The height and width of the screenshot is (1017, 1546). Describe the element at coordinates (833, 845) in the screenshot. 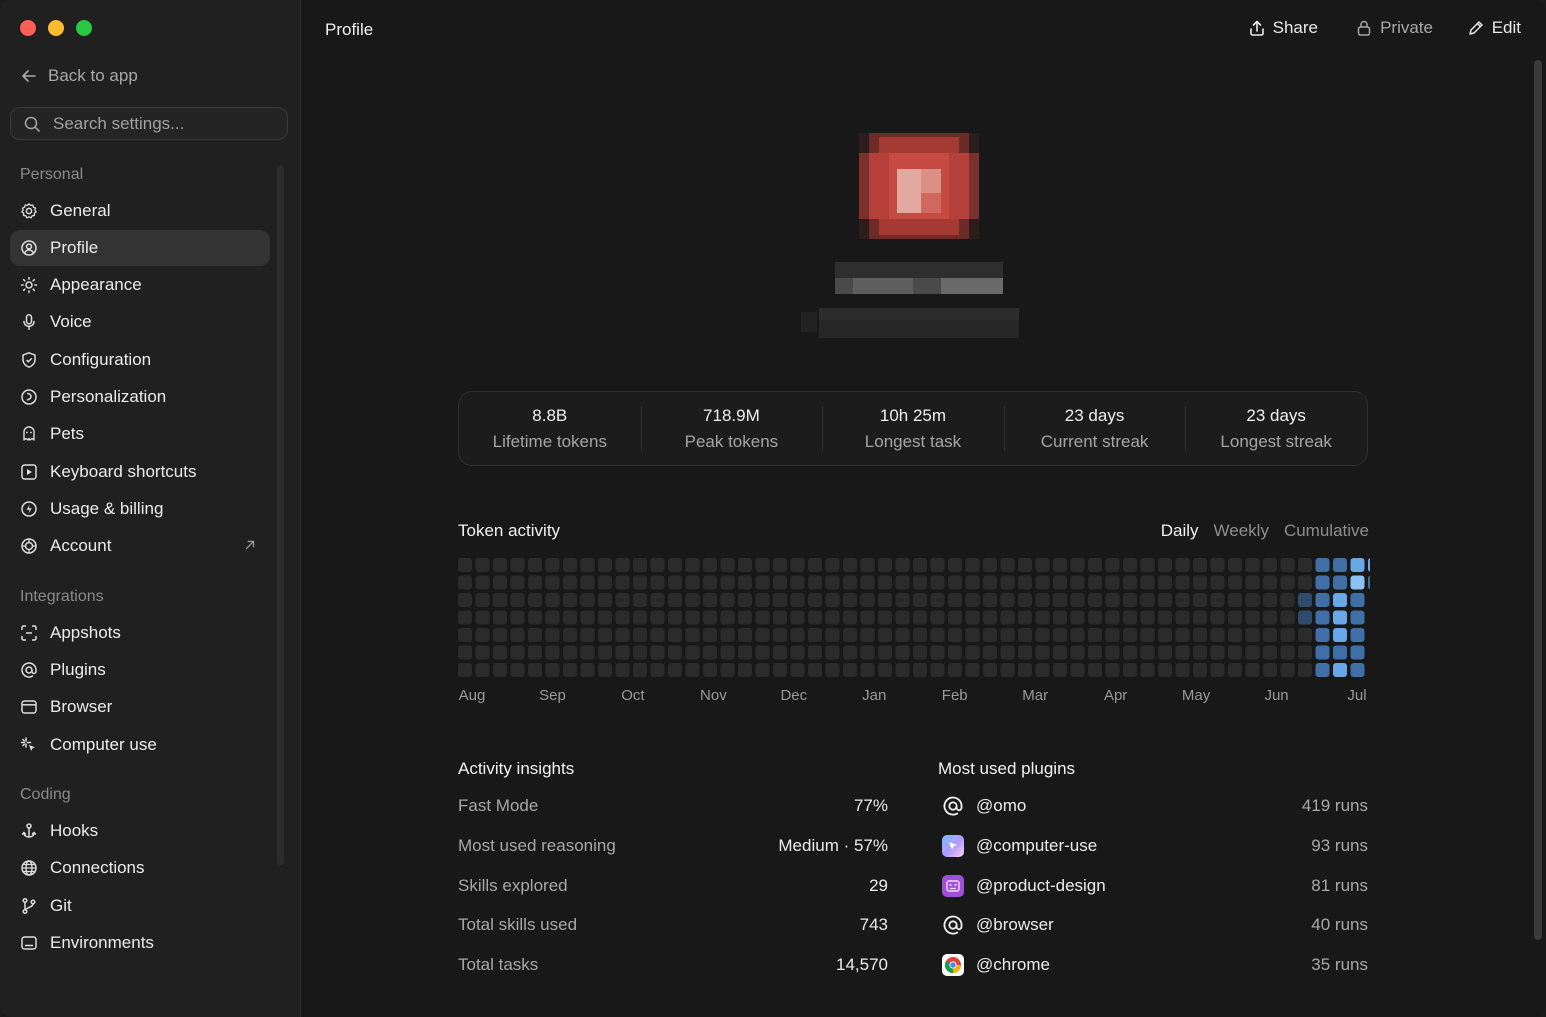

I see `insight-value: Medium · 57%` at that location.